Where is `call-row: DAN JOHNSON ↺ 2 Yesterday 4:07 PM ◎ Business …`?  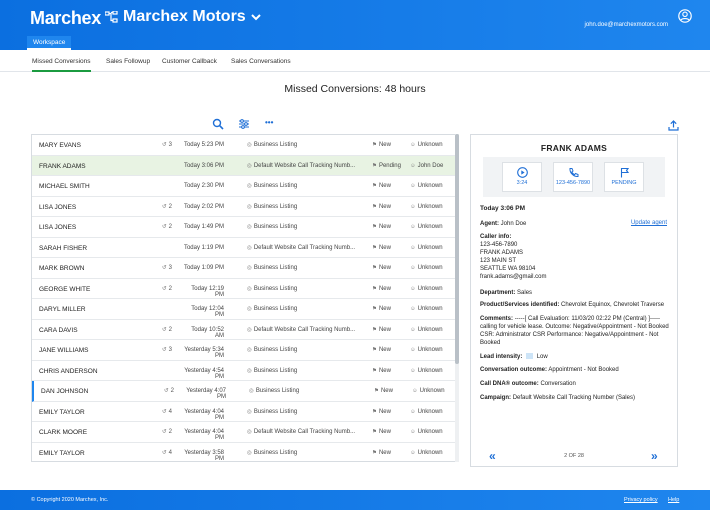
call-row: DAN JOHNSON ↺ 2 Yesterday 4:07 PM ◎ Business … is located at coordinates (244, 391).